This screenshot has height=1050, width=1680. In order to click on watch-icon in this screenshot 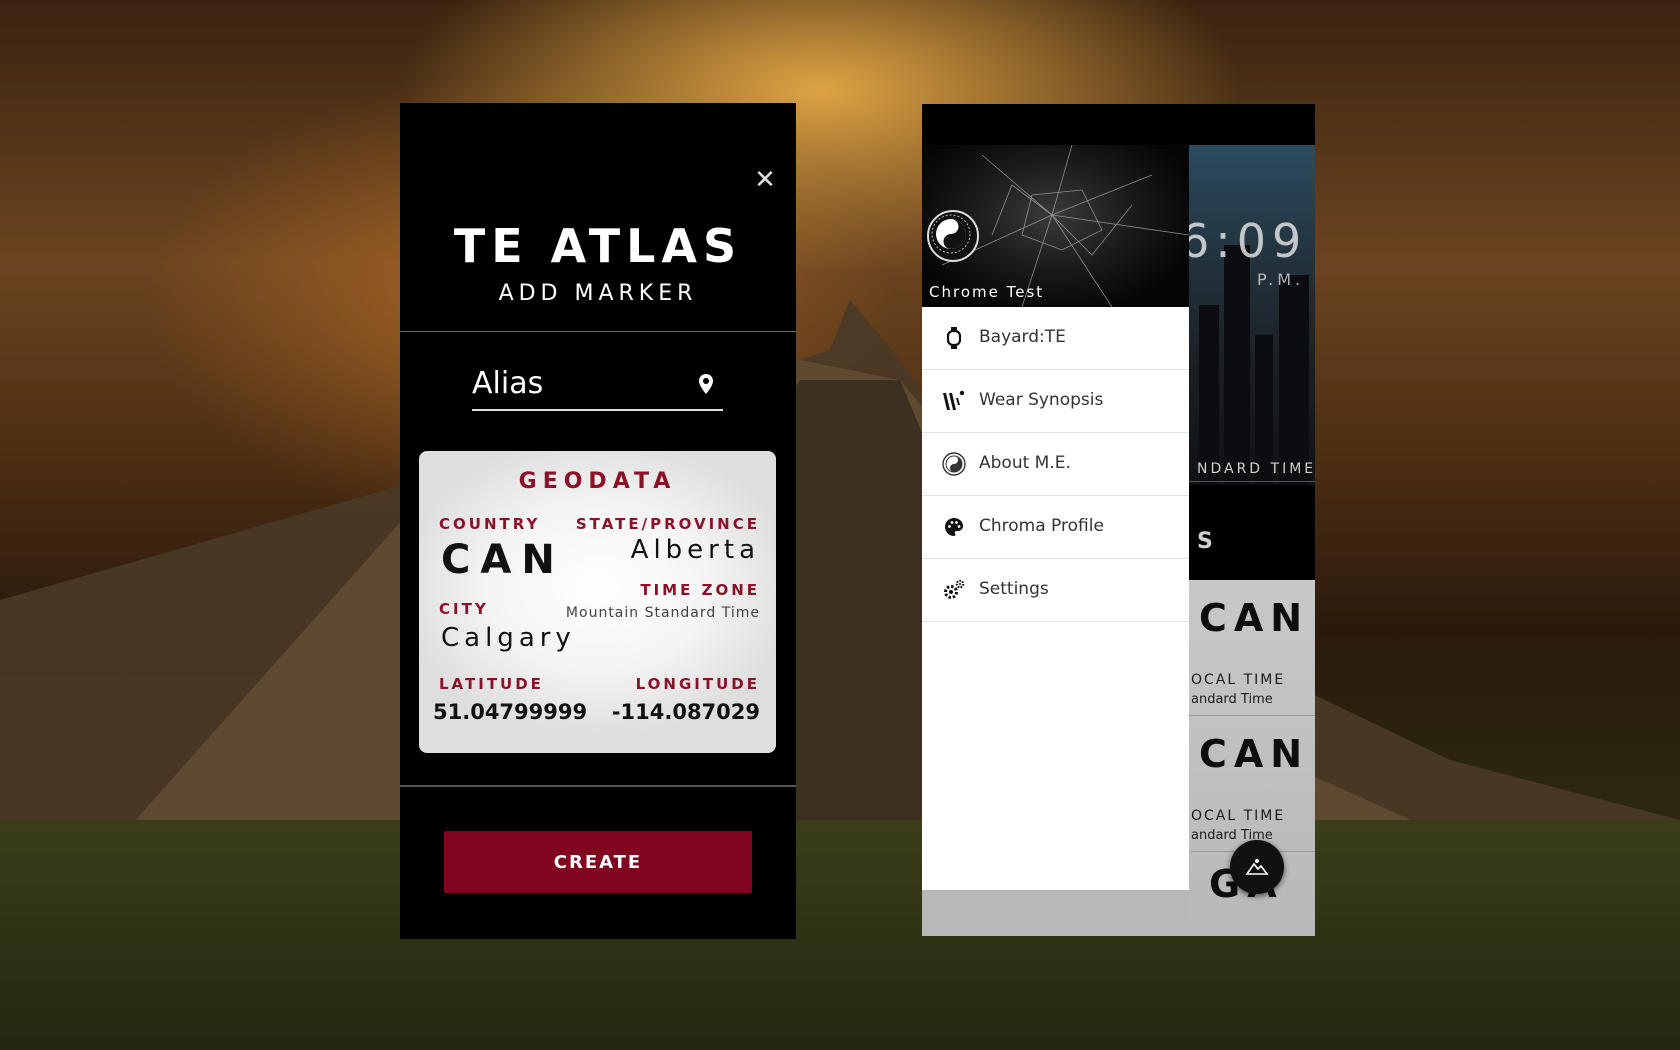, I will do `click(954, 338)`.